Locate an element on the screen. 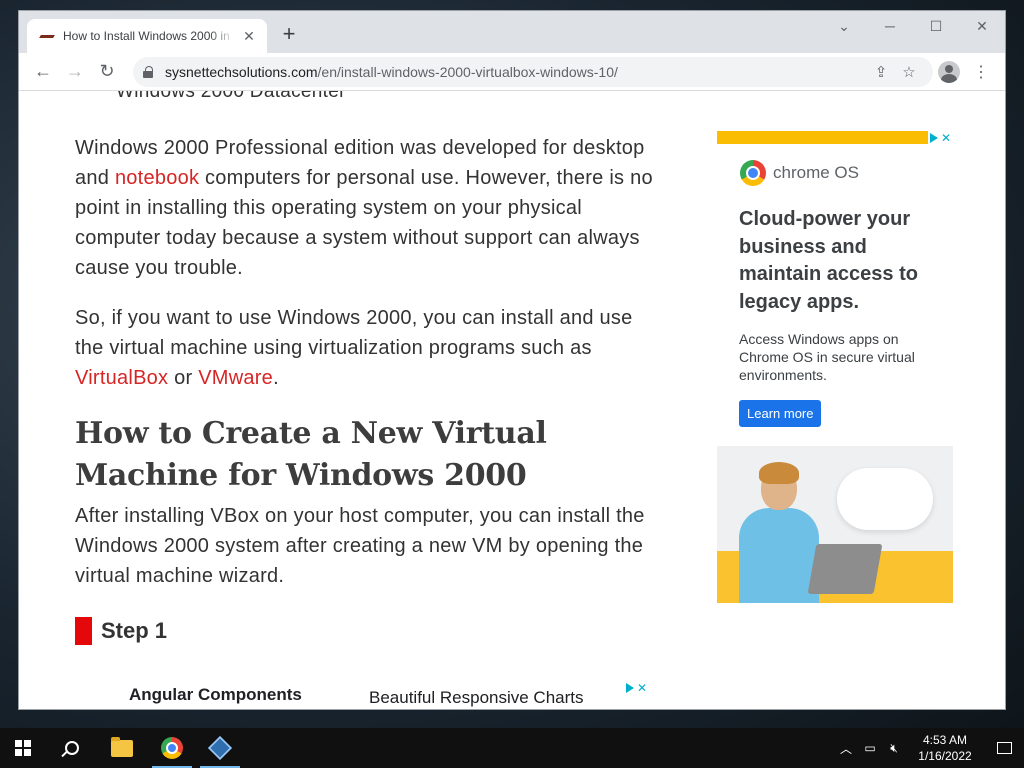  new-tab-button: + is located at coordinates (289, 34).